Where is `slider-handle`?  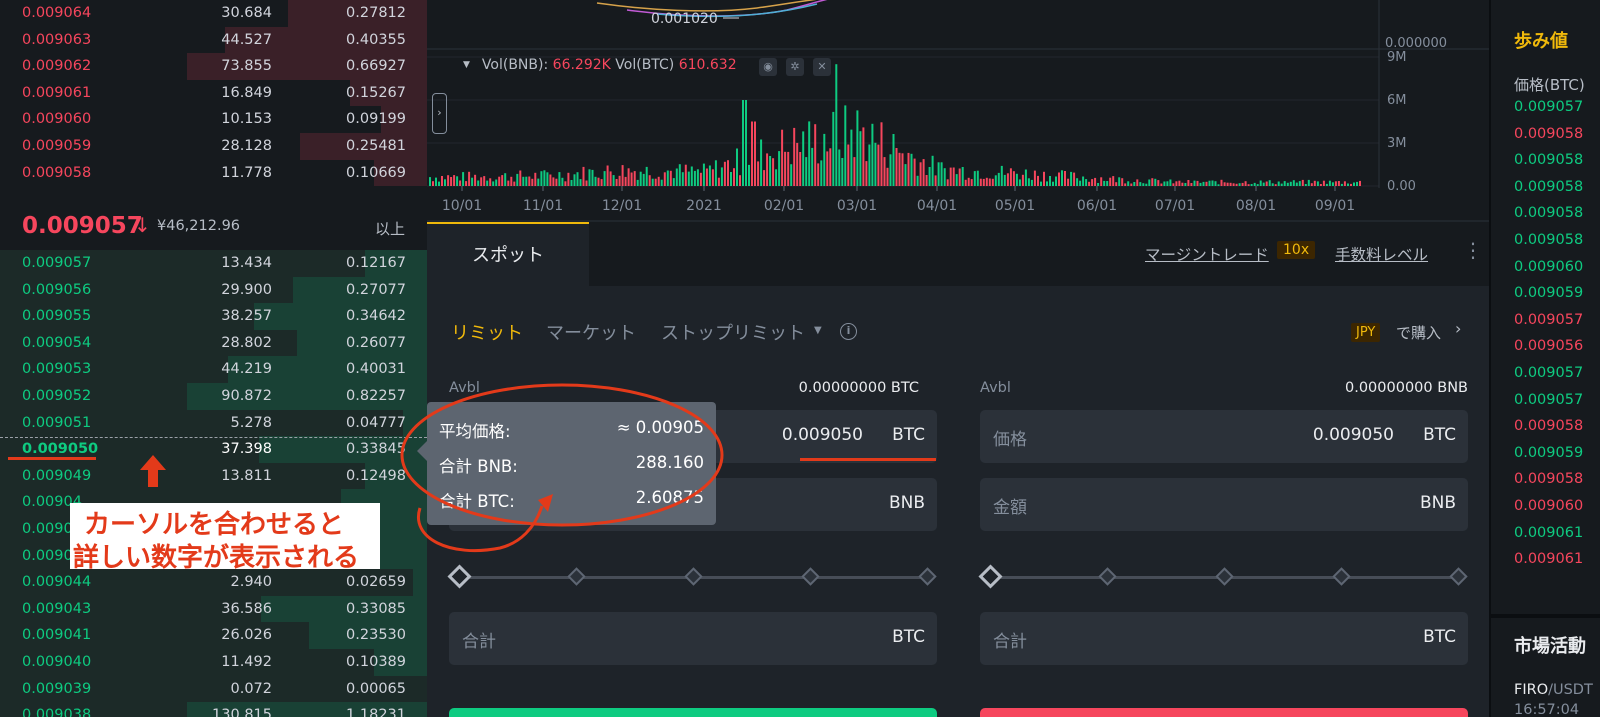 slider-handle is located at coordinates (990, 576).